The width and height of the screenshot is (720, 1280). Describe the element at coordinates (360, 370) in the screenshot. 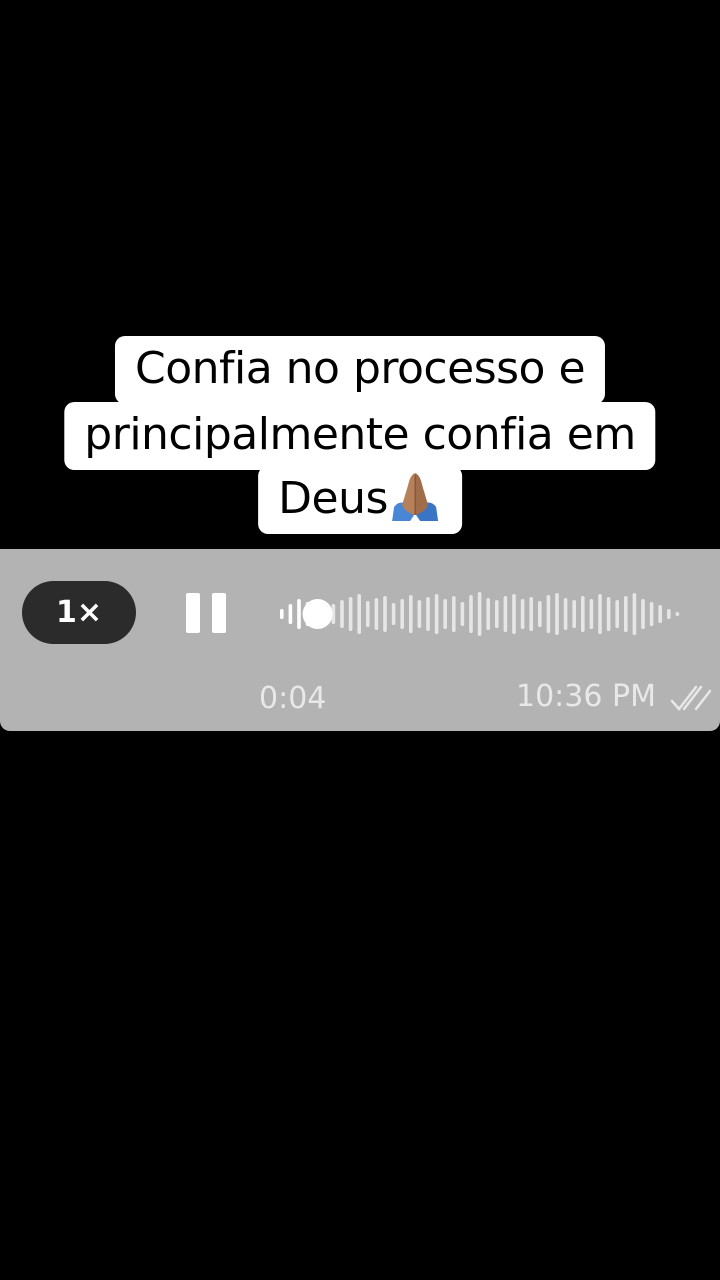

I see `caption-line-1: Confia no processo e` at that location.